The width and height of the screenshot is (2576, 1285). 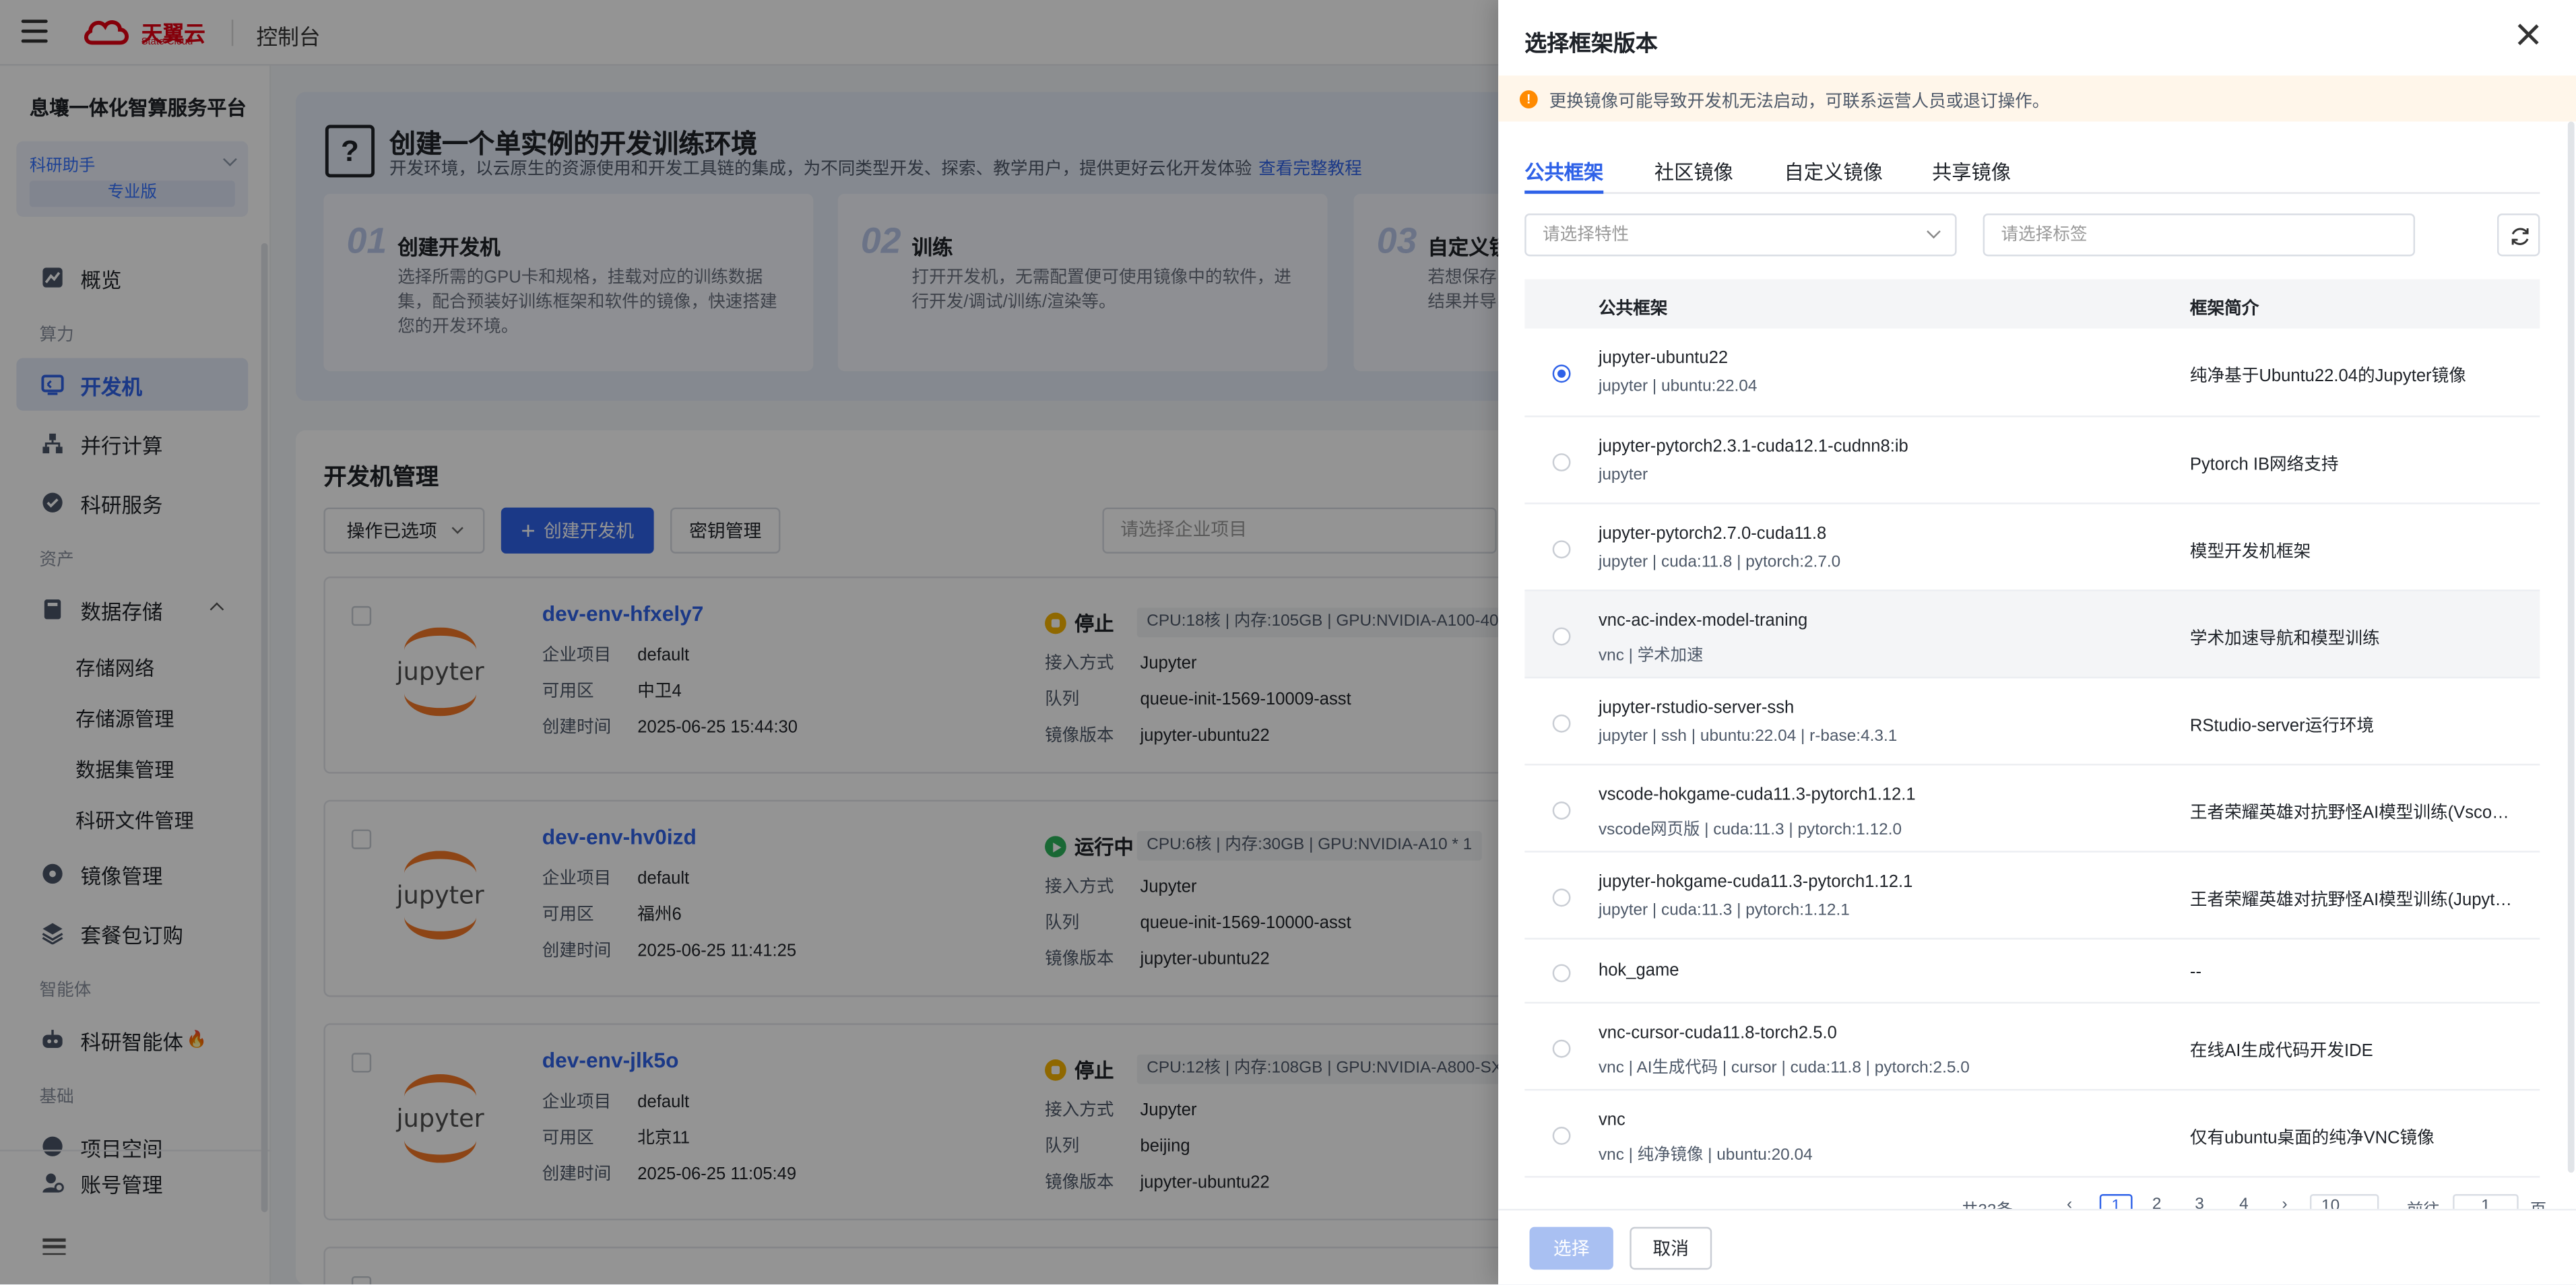 What do you see at coordinates (1703, 621) in the screenshot?
I see `framework-name: vnc-ac-index-model-traning` at bounding box center [1703, 621].